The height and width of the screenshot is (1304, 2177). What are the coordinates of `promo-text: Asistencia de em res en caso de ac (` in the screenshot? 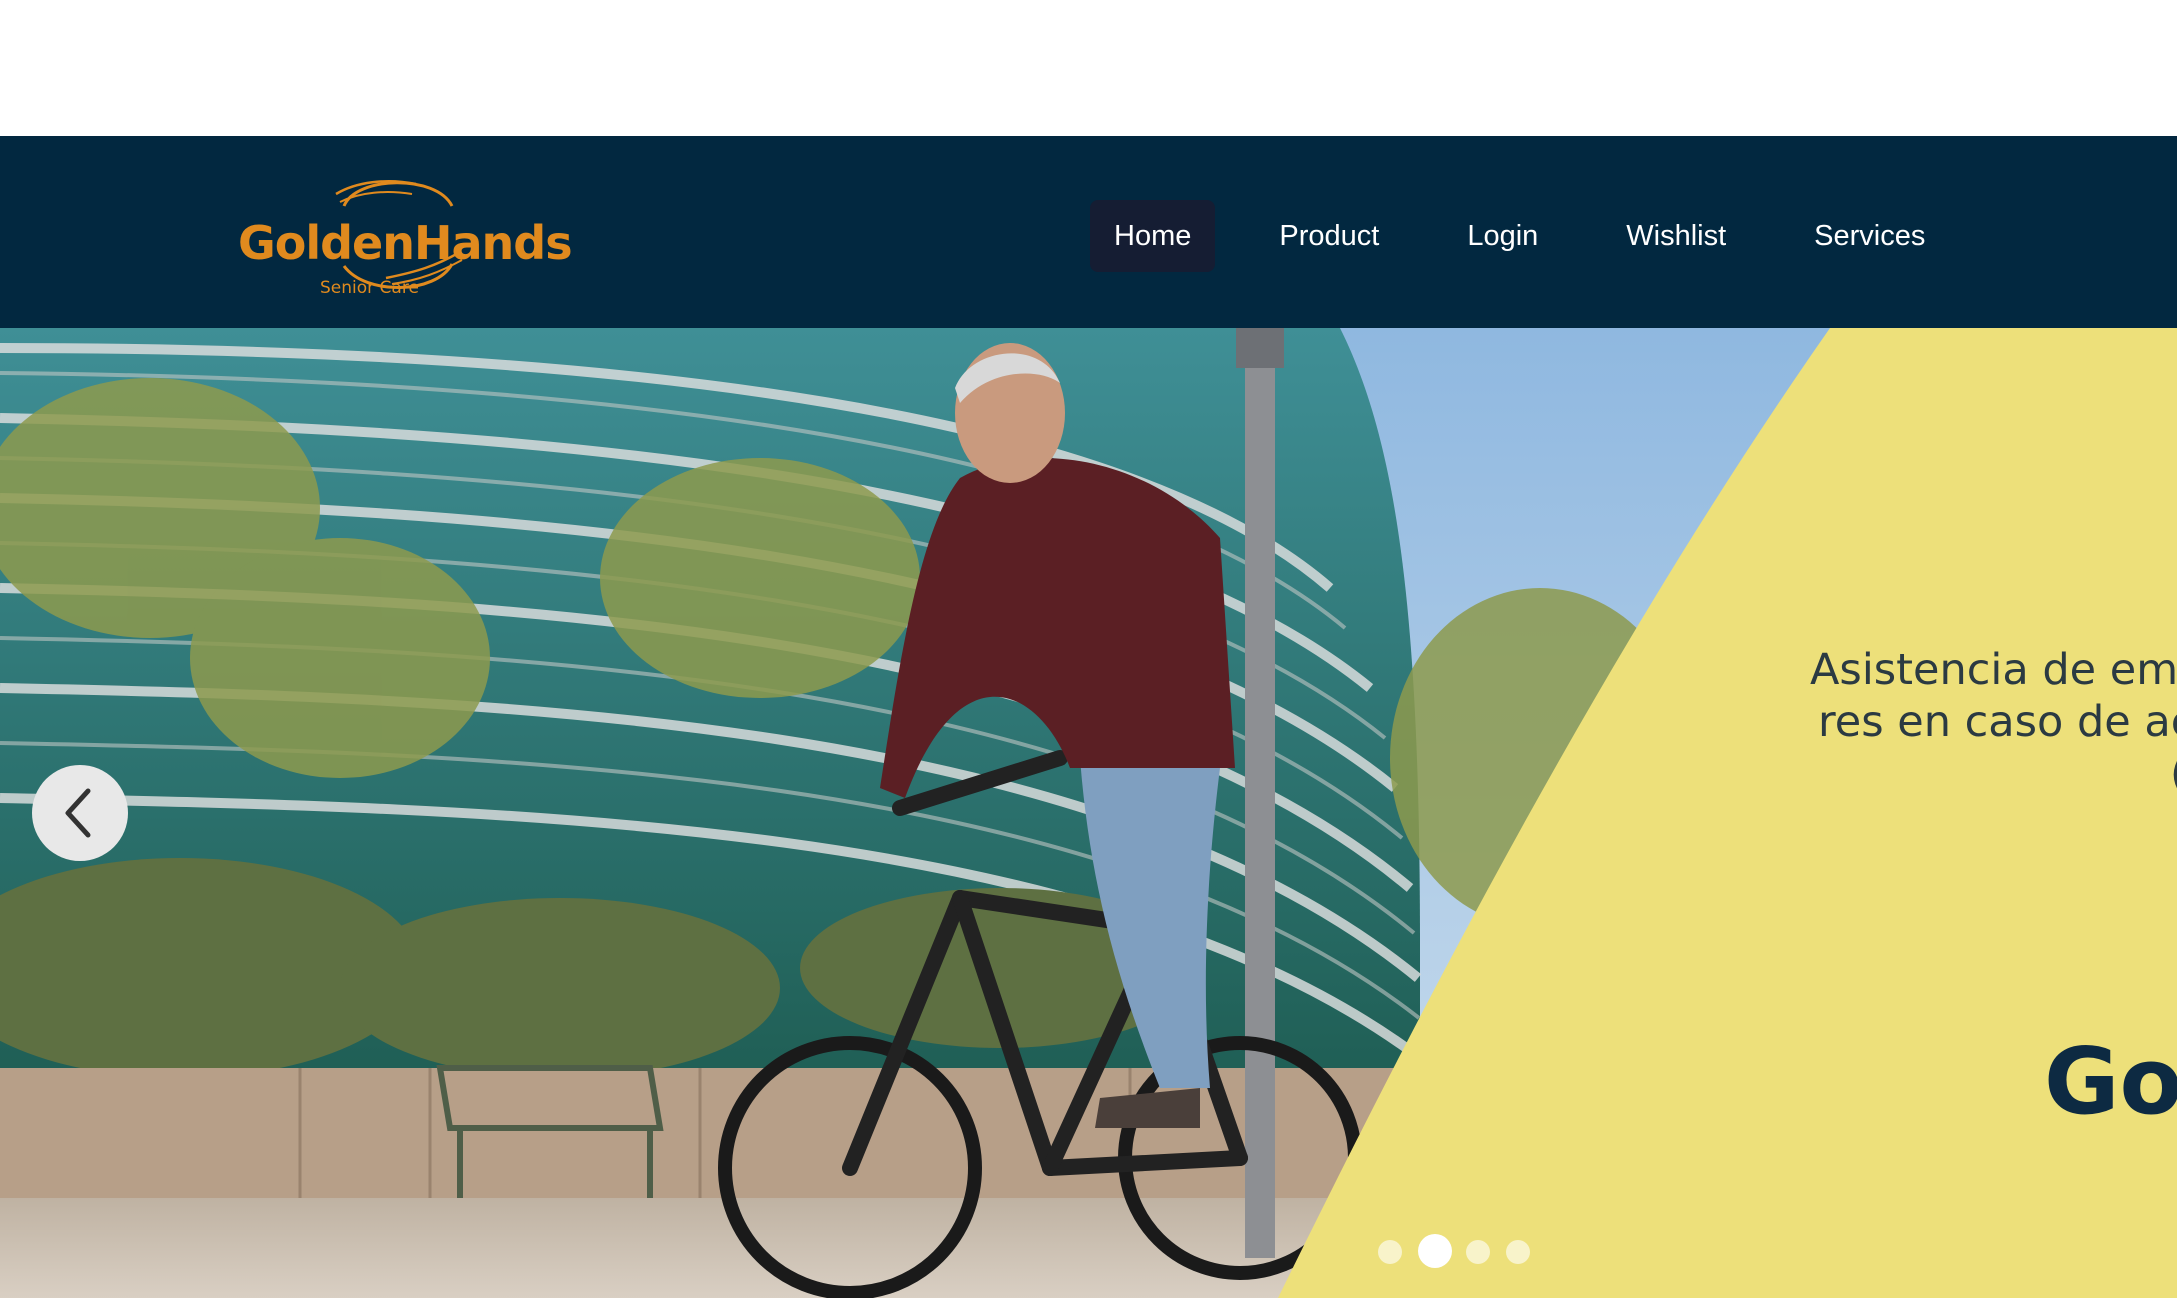 It's located at (1993, 722).